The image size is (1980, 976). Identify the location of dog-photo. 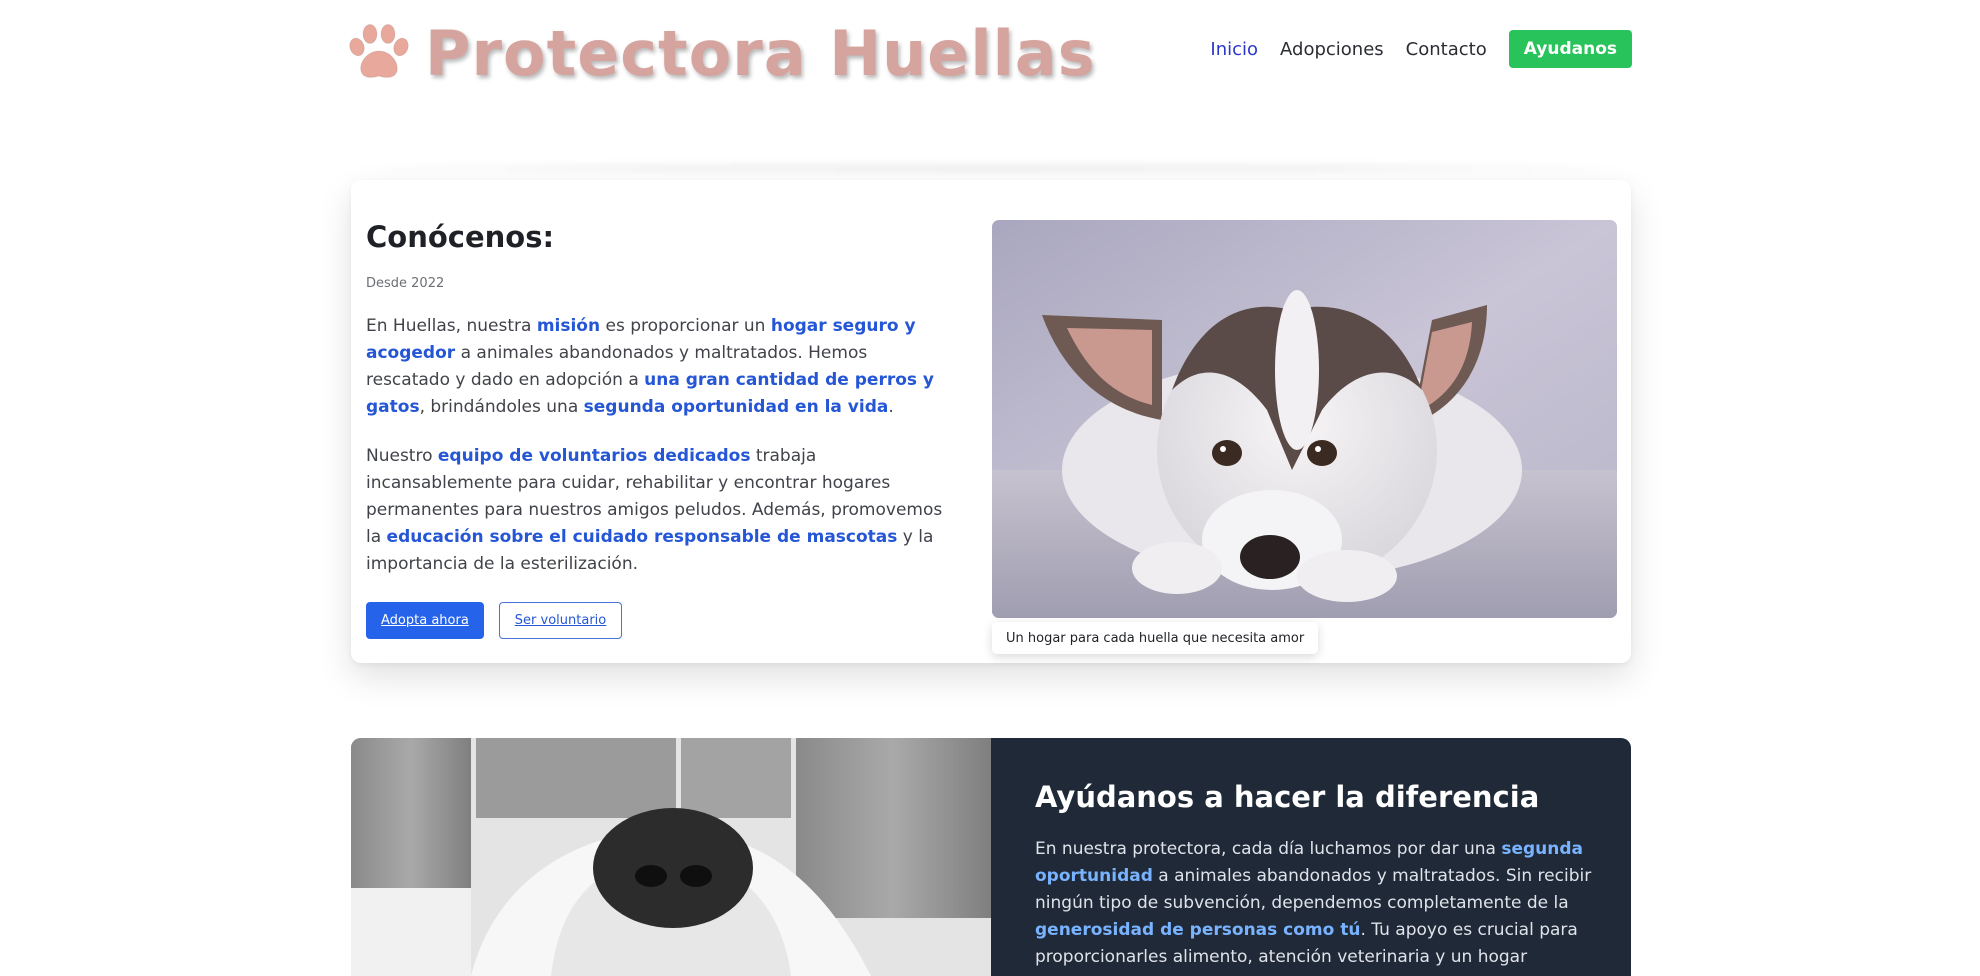
(1304, 419).